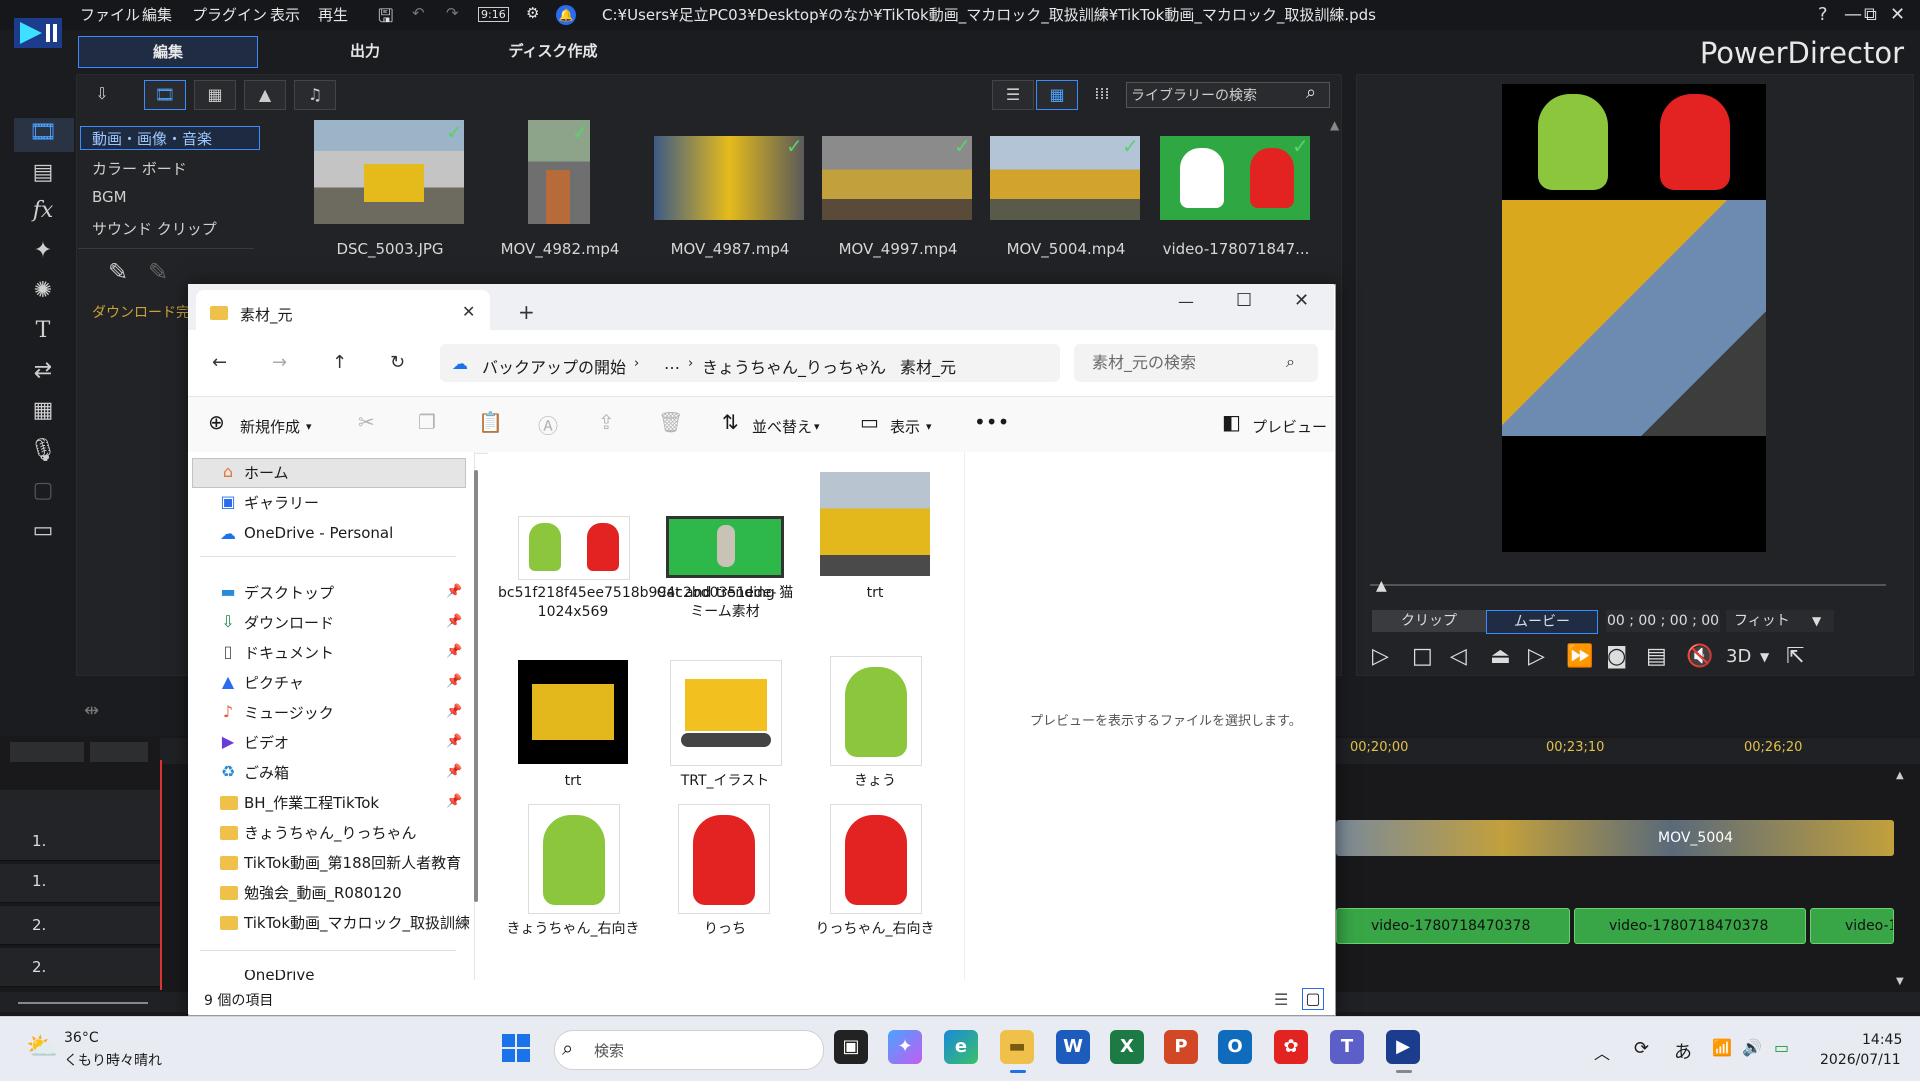 Image resolution: width=1920 pixels, height=1081 pixels. What do you see at coordinates (279, 362) in the screenshot?
I see `forward-arrow-icon: →` at bounding box center [279, 362].